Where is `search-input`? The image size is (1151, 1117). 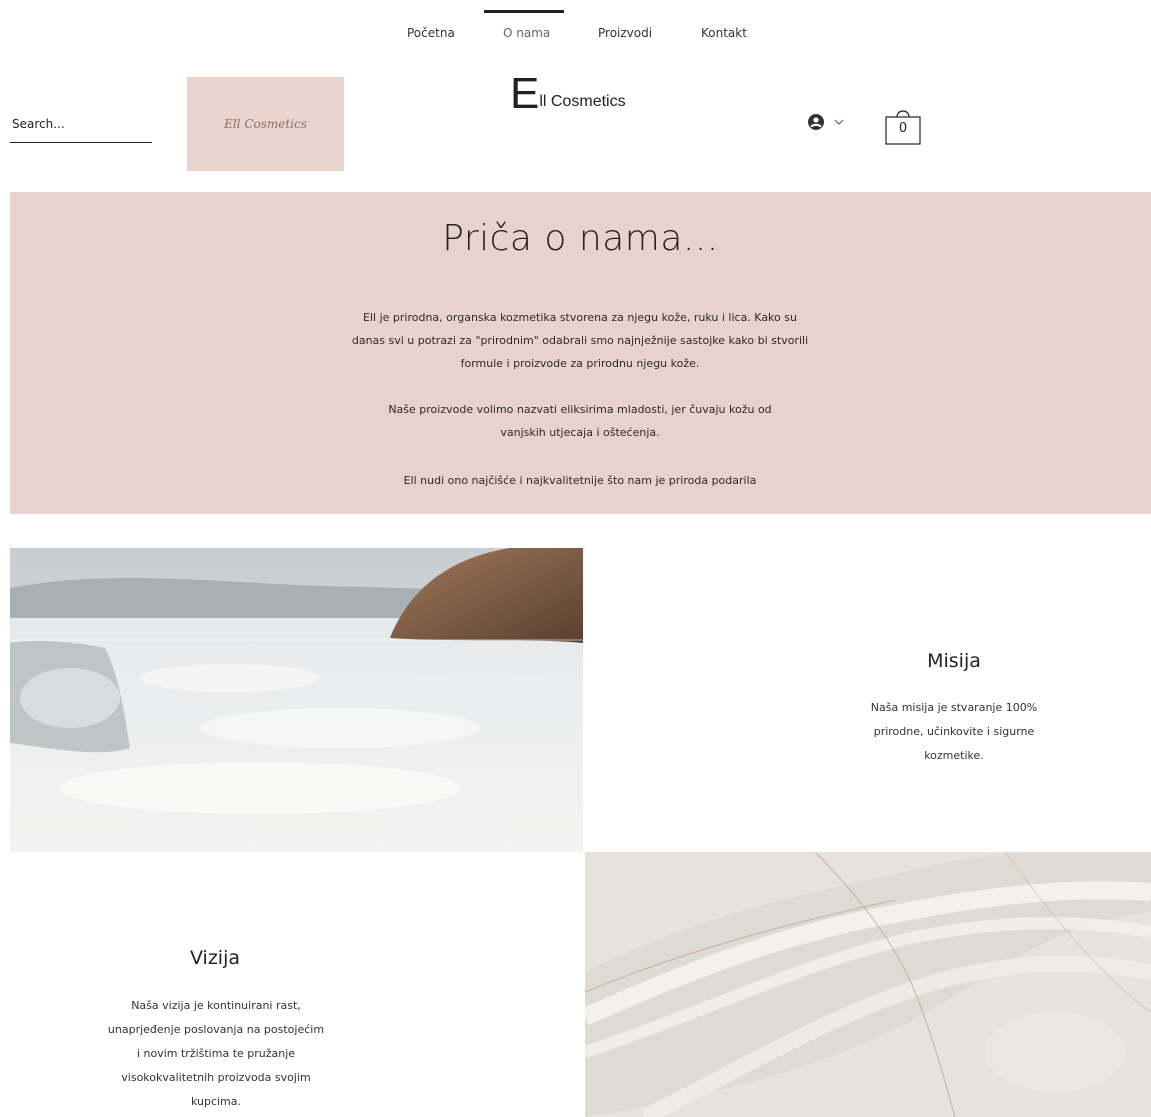
search-input is located at coordinates (81, 124).